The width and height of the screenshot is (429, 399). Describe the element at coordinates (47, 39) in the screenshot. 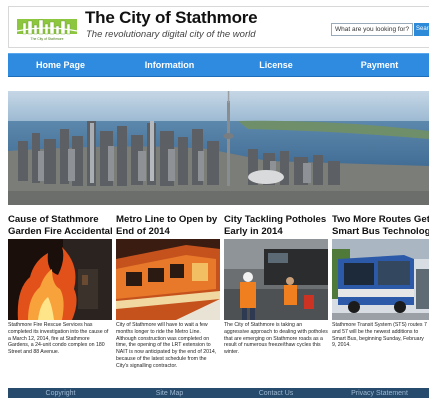

I see `logo-caption: The City of Stathmore` at that location.